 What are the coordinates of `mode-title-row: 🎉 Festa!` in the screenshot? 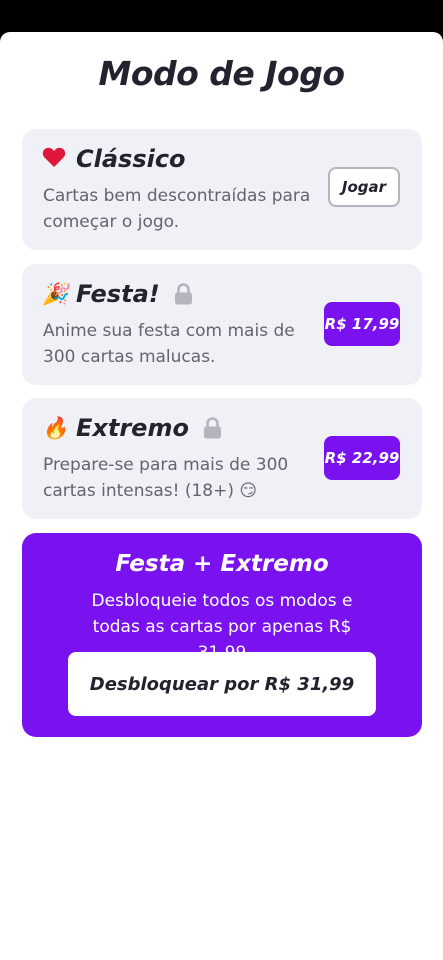 It's located at (117, 294).